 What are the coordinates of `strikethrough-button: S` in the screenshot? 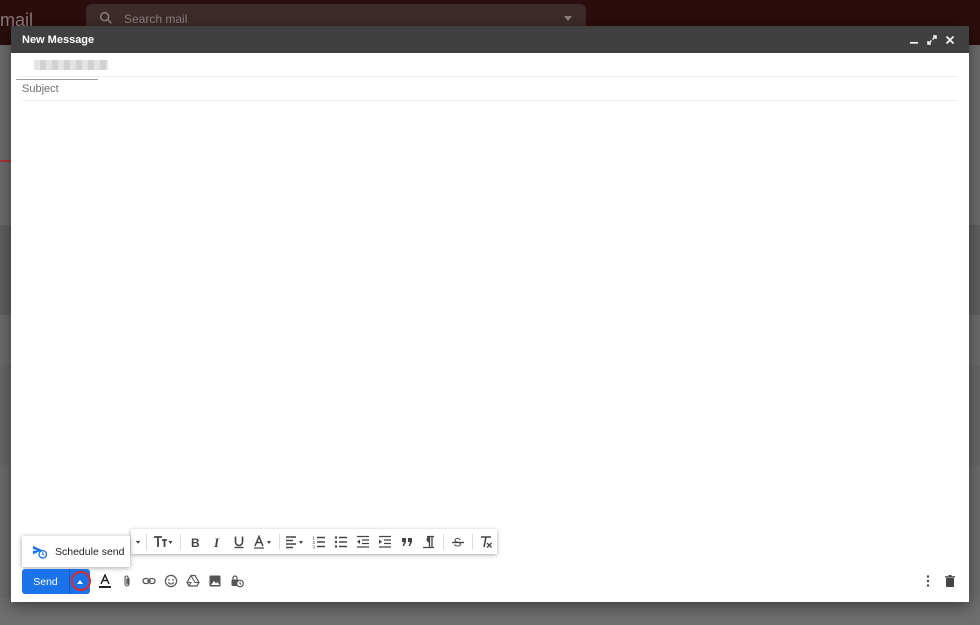 It's located at (458, 542).